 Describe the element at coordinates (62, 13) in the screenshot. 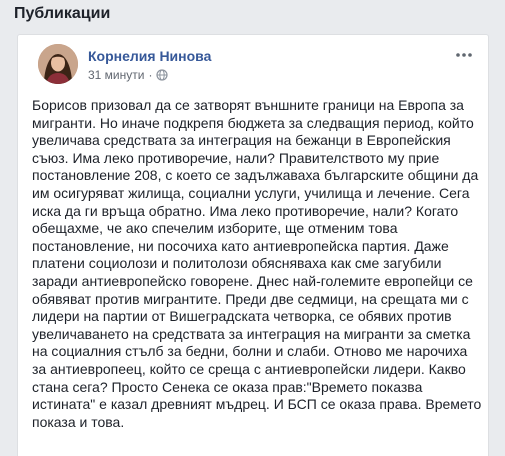

I see `section-title: Публикации` at that location.